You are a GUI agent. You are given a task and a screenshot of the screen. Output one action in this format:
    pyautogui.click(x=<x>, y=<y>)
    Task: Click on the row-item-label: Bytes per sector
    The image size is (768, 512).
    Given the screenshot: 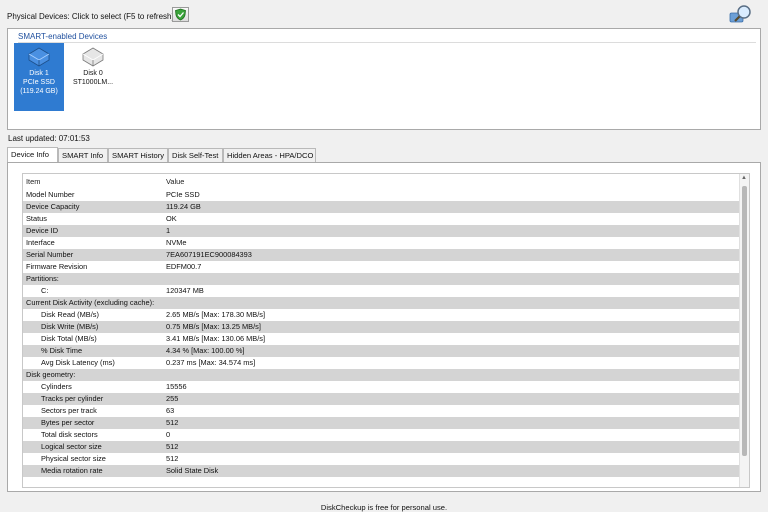 What is the action you would take?
    pyautogui.click(x=68, y=422)
    